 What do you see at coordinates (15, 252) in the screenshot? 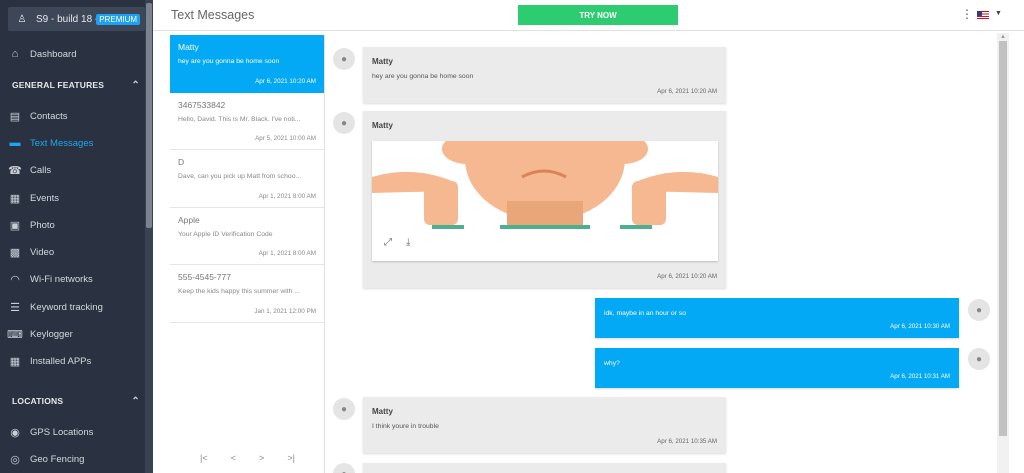
I see `video-icon: ▩` at bounding box center [15, 252].